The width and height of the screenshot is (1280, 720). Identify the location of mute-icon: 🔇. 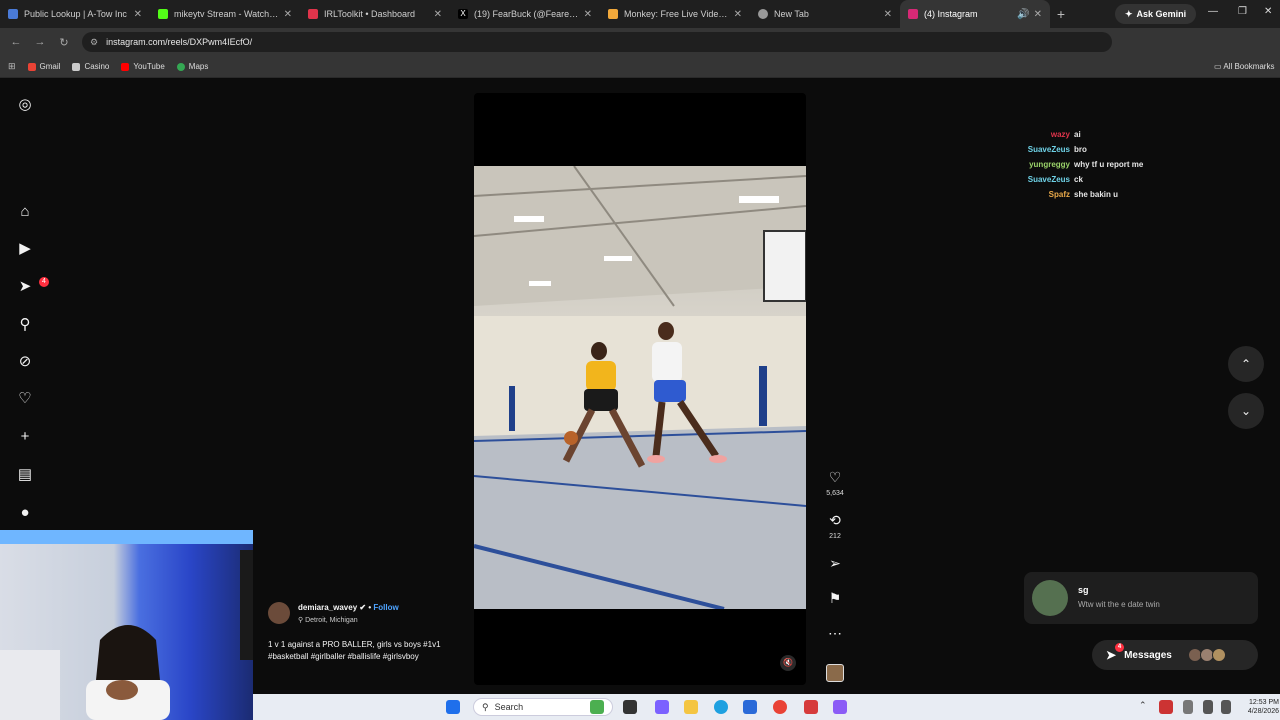
(788, 663).